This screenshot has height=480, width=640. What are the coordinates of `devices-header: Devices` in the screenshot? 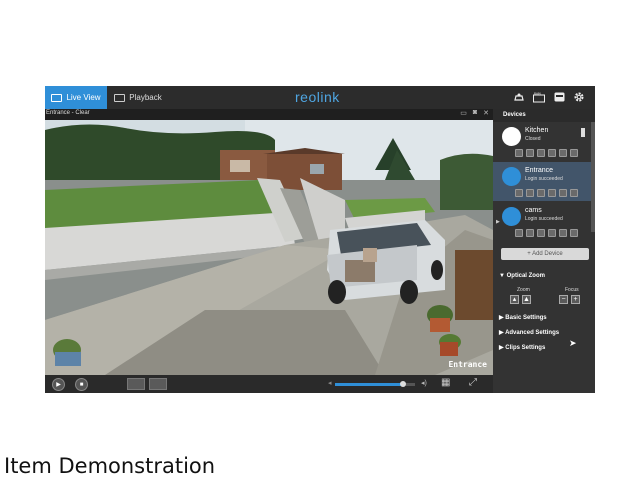 It's located at (544, 115).